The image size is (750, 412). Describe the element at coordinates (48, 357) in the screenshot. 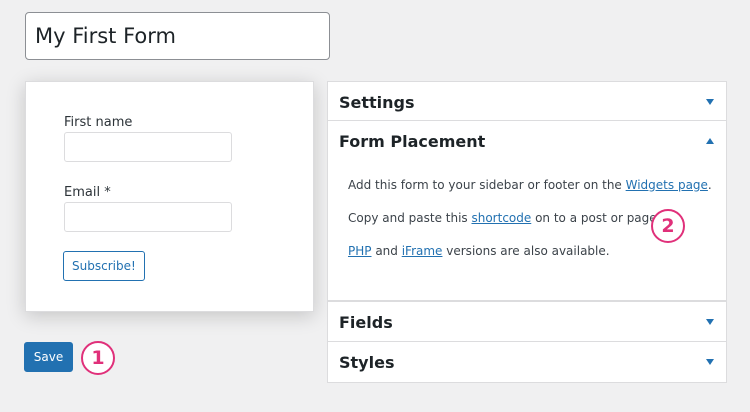

I see `save-button: Save` at that location.